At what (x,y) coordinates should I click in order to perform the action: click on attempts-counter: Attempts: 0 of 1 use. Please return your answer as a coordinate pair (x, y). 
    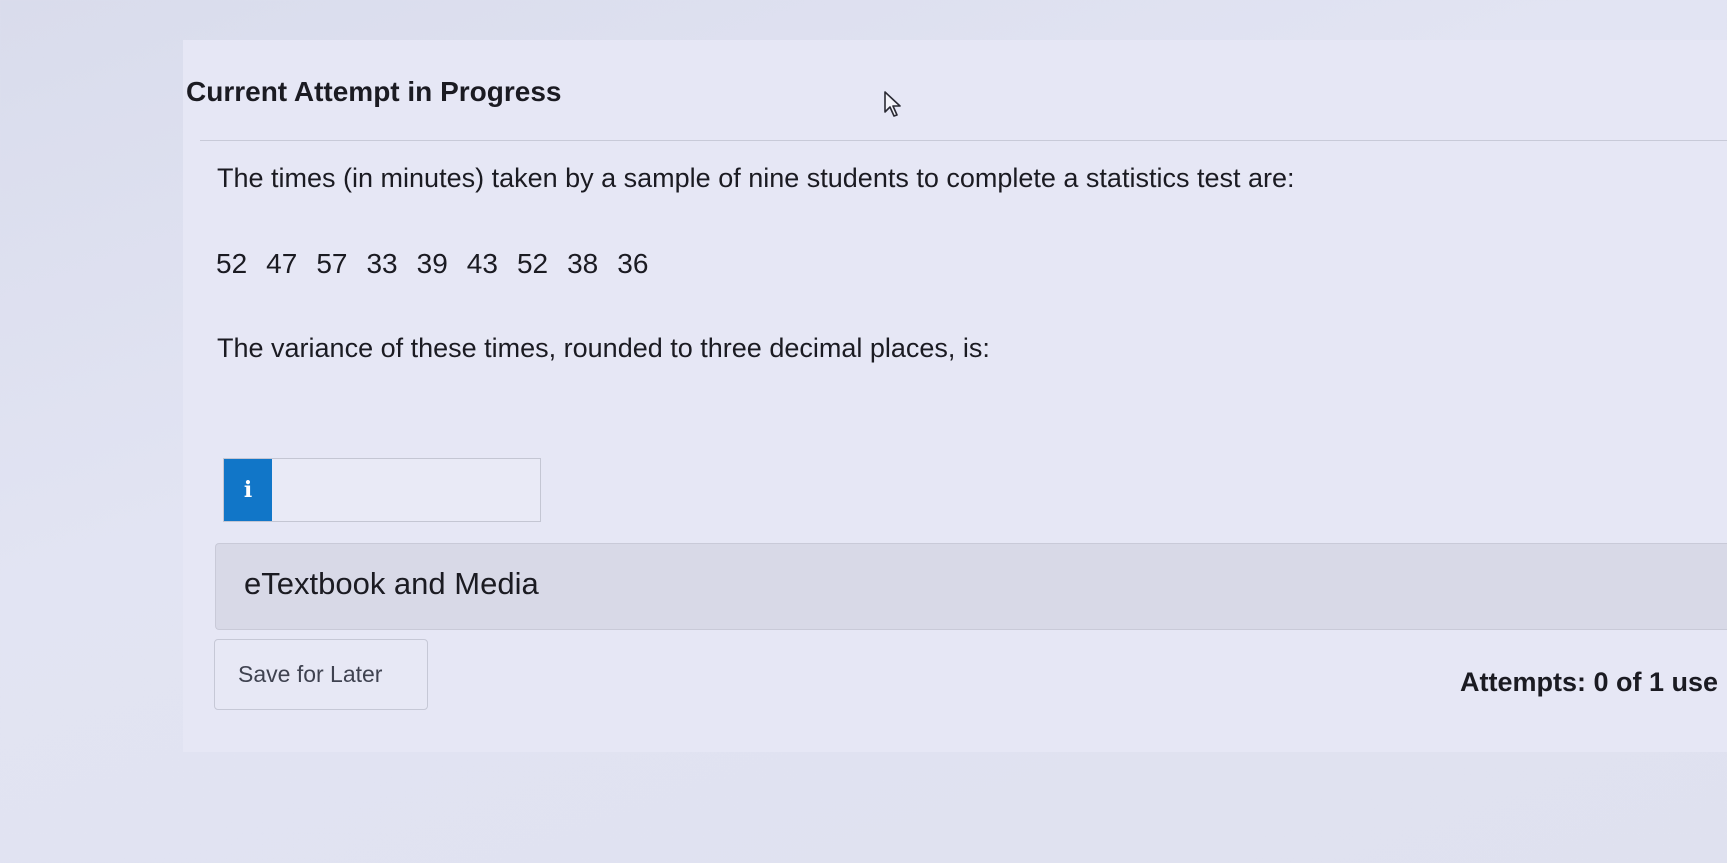
    Looking at the image, I should click on (1589, 682).